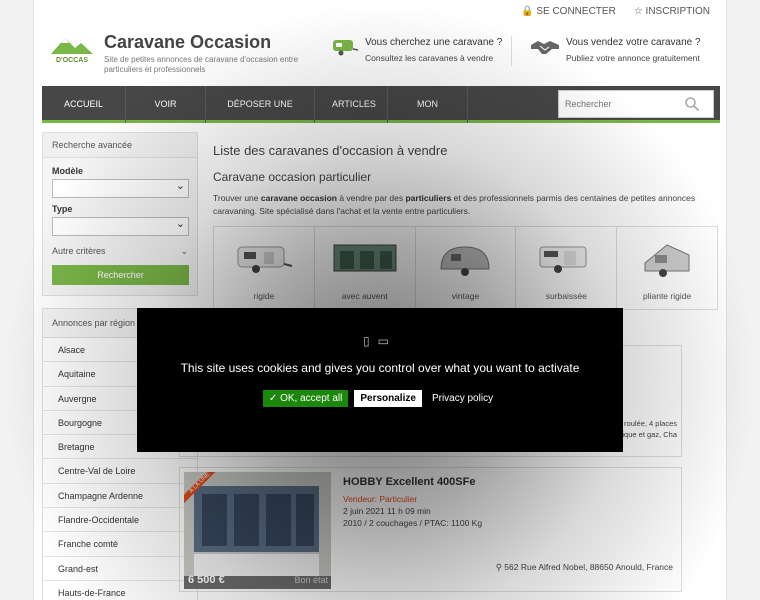 Image resolution: width=760 pixels, height=600 pixels. I want to click on search-icon, so click(692, 104).